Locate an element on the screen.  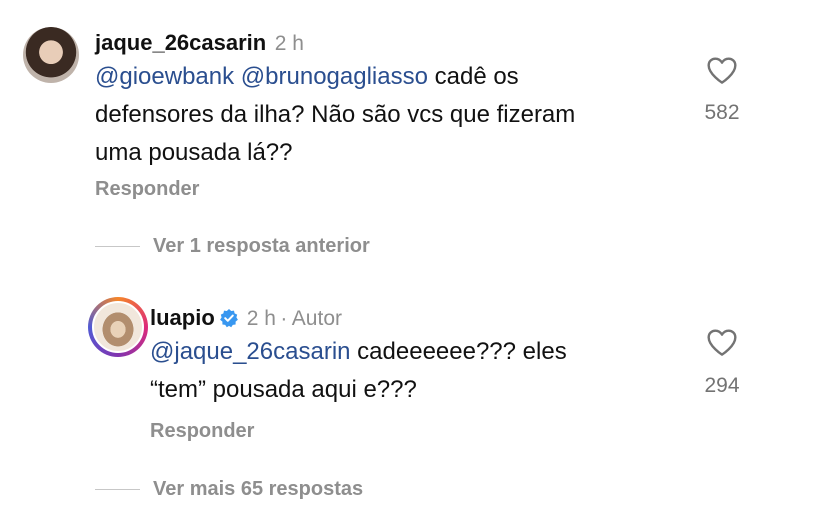
comment-header: jaque_26casarin 2 h is located at coordinates (199, 43).